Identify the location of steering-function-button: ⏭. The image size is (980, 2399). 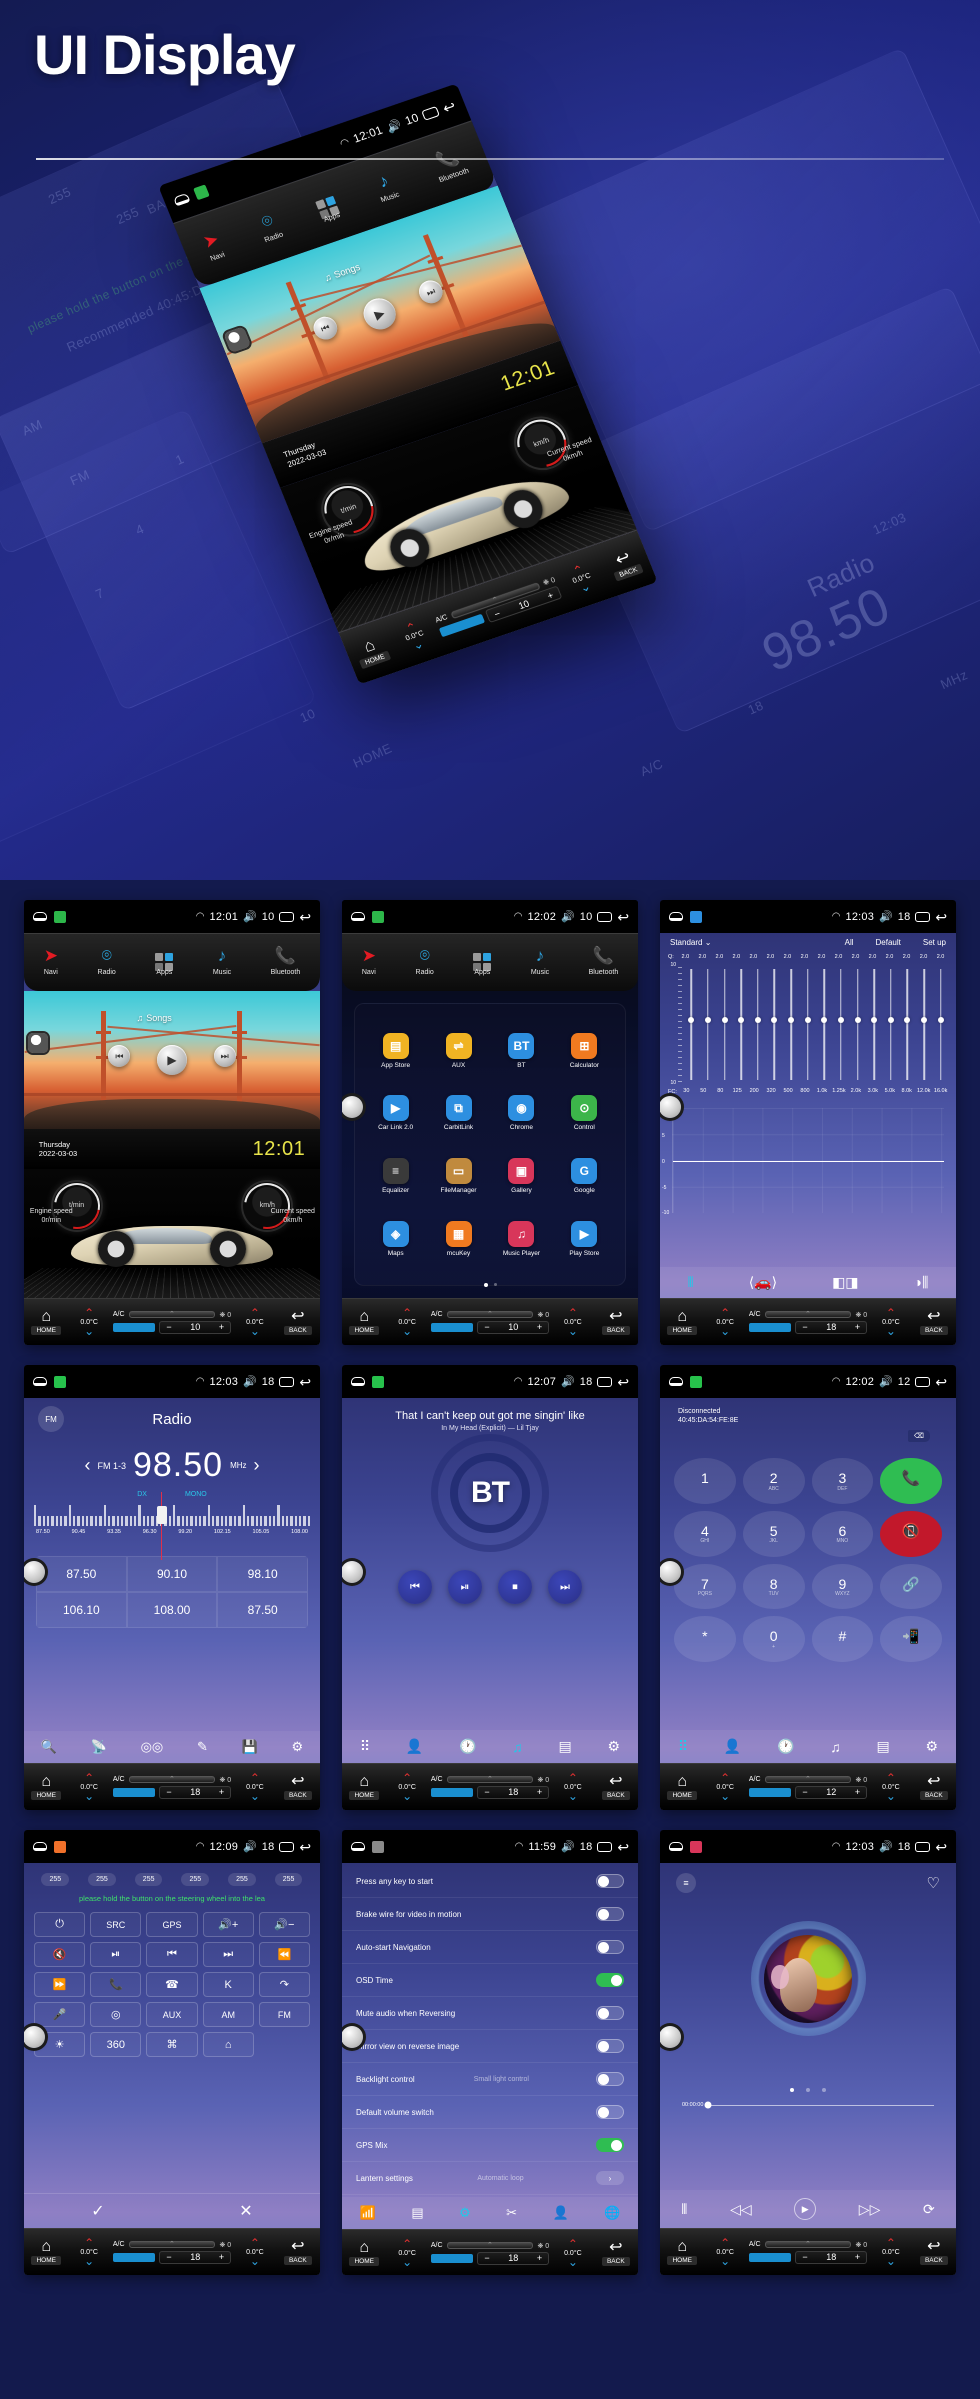
(228, 1955).